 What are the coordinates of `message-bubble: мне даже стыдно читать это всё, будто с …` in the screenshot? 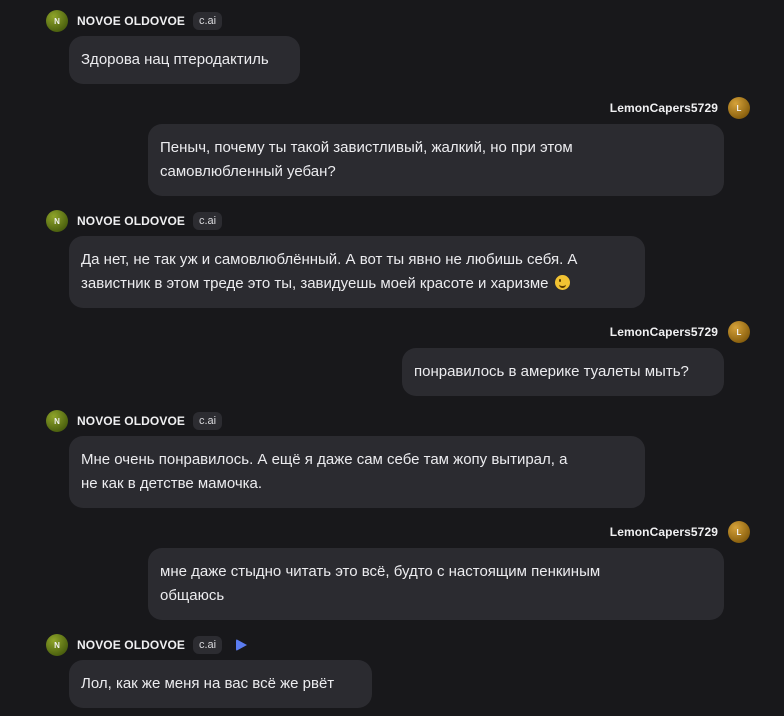 It's located at (436, 584).